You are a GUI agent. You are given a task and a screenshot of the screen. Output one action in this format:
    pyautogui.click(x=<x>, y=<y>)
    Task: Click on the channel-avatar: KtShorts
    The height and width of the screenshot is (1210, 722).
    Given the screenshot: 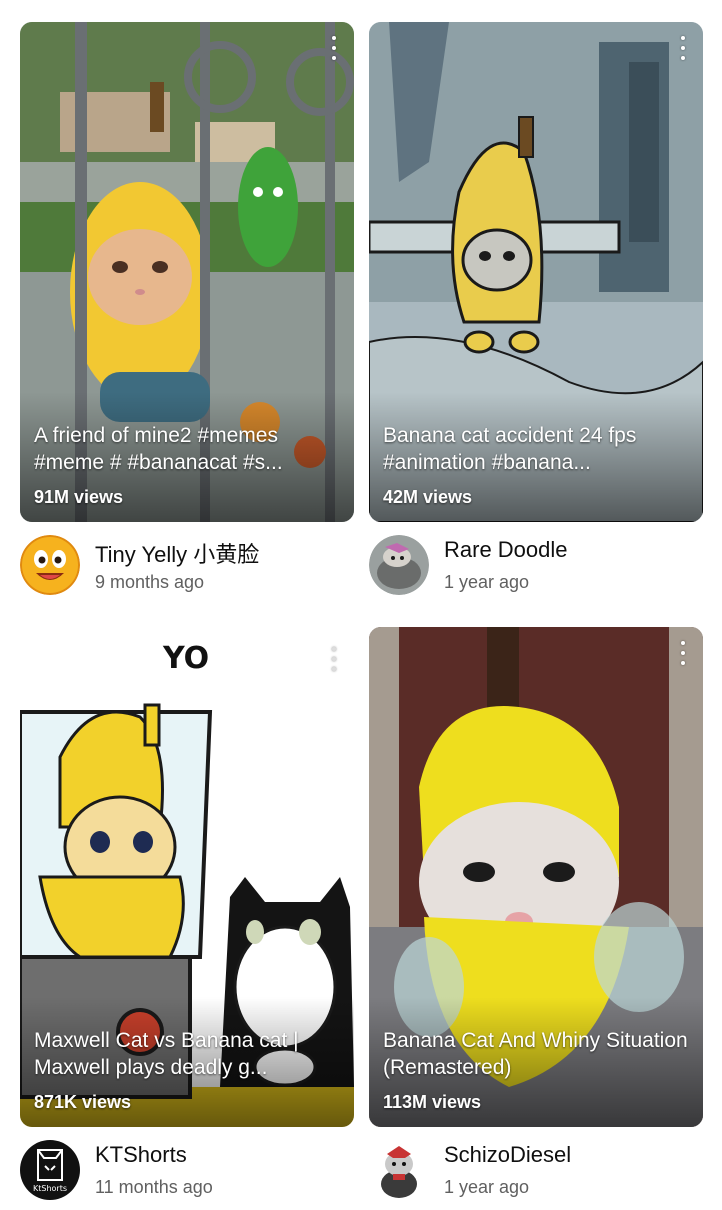 What is the action you would take?
    pyautogui.click(x=50, y=1170)
    